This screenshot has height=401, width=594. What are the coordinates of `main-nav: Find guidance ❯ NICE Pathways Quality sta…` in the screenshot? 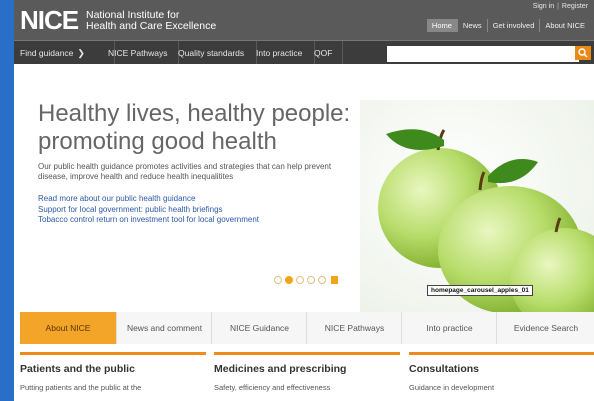 It's located at (304, 52).